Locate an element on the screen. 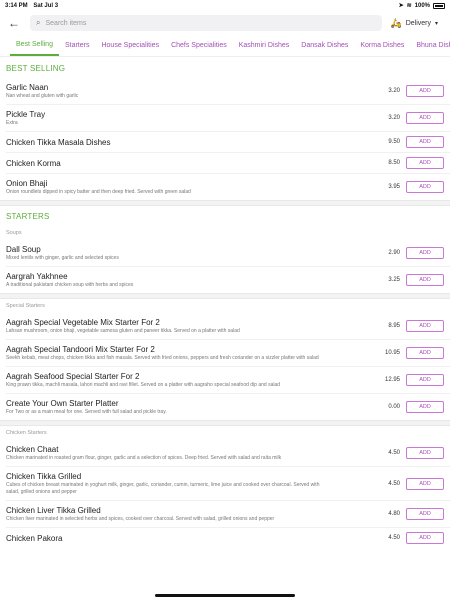  battery-percent: 100% is located at coordinates (422, 5).